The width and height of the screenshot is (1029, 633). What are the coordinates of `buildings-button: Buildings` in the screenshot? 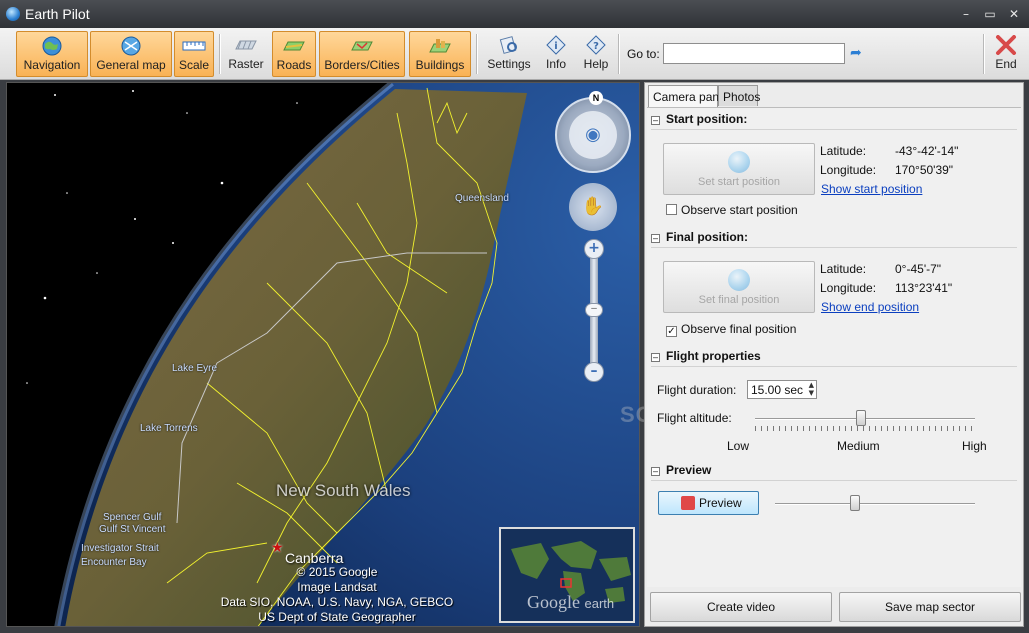 It's located at (440, 54).